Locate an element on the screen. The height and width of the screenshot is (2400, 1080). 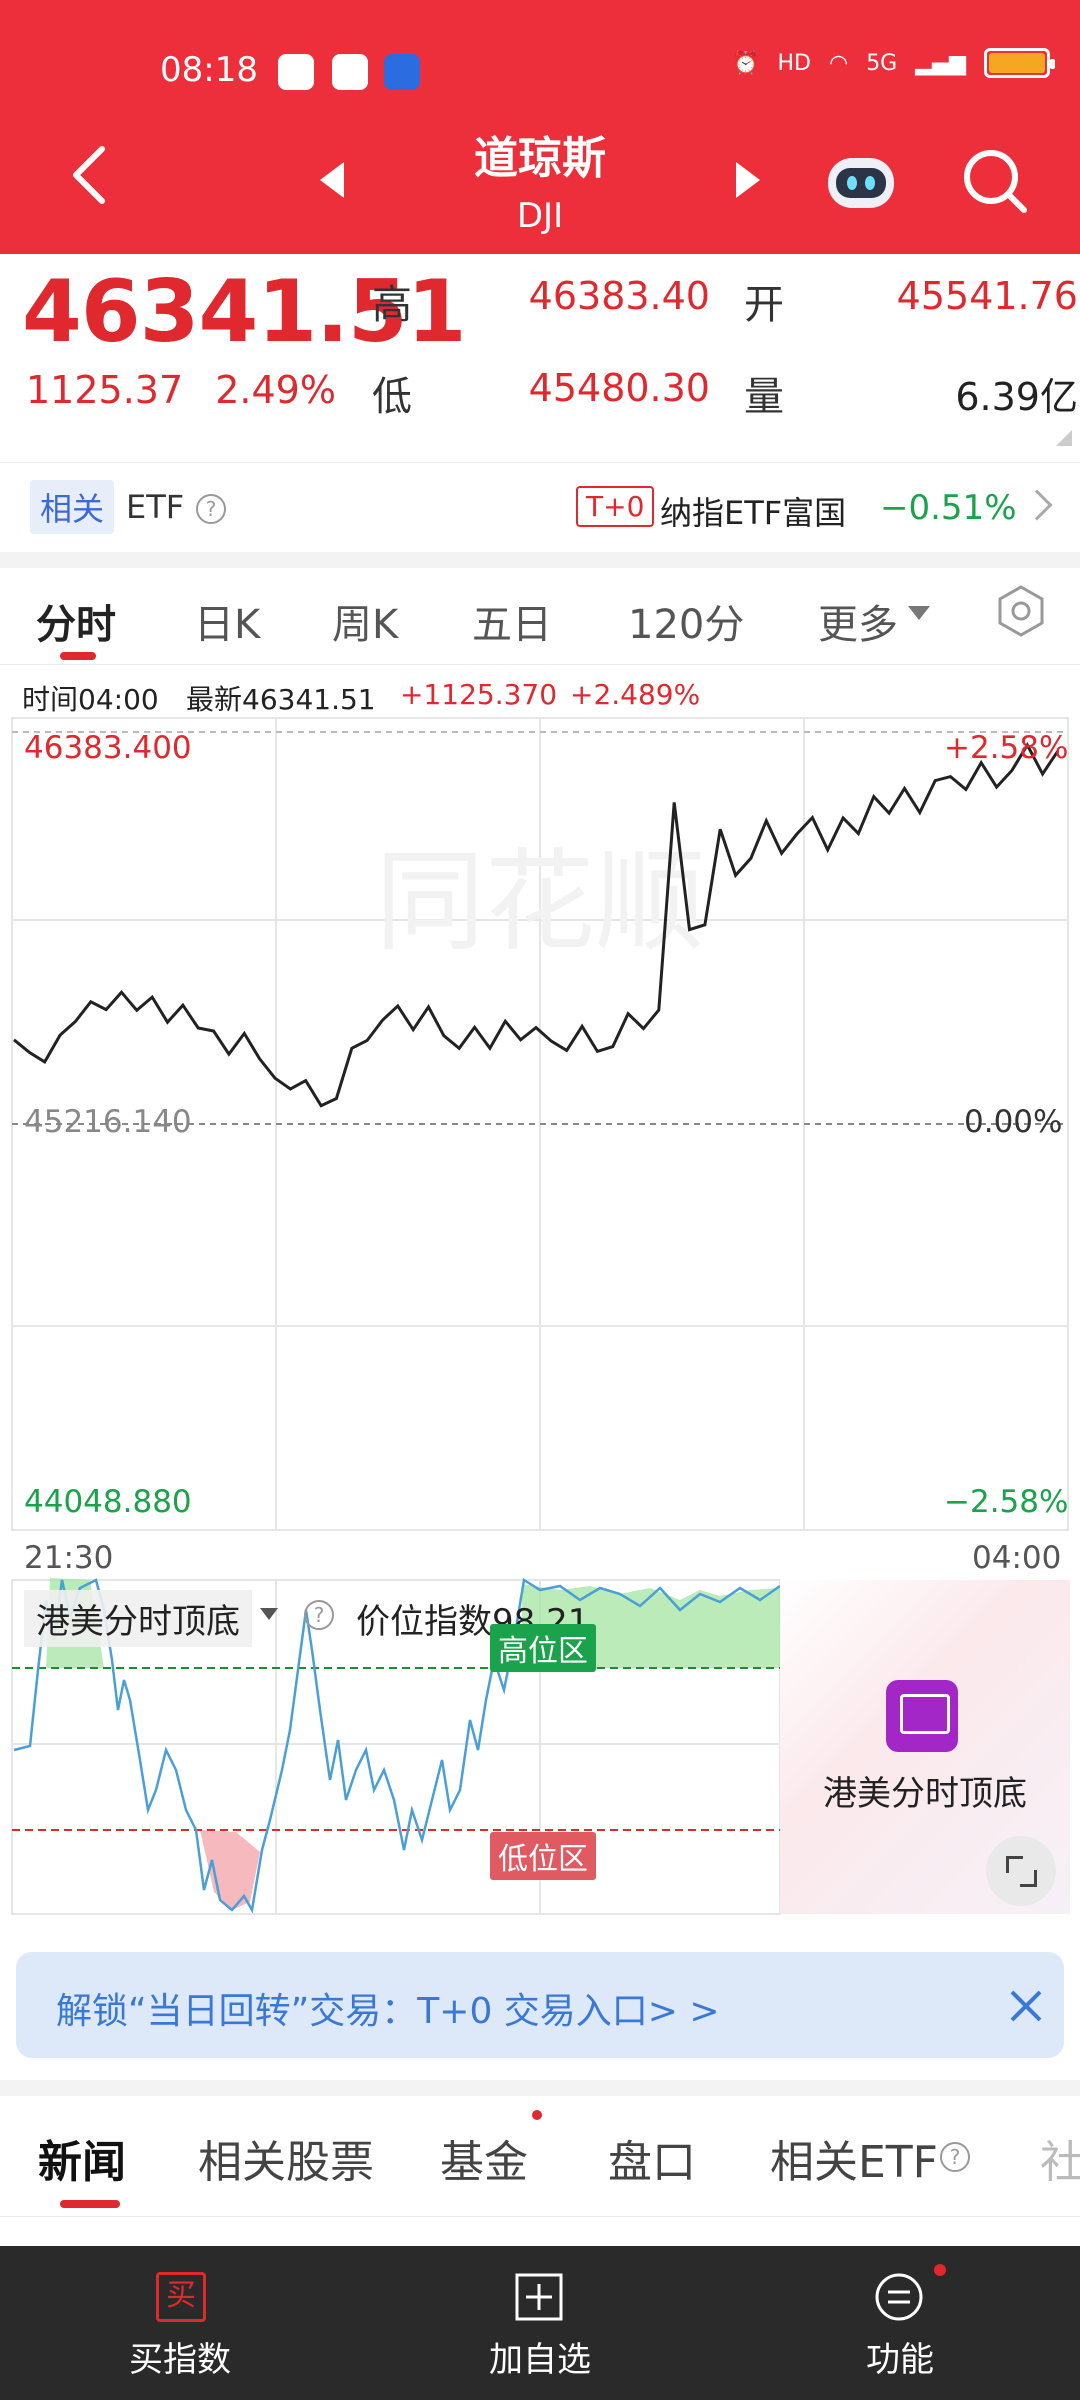
crosshair-change: +1125.370 is located at coordinates (479, 694).